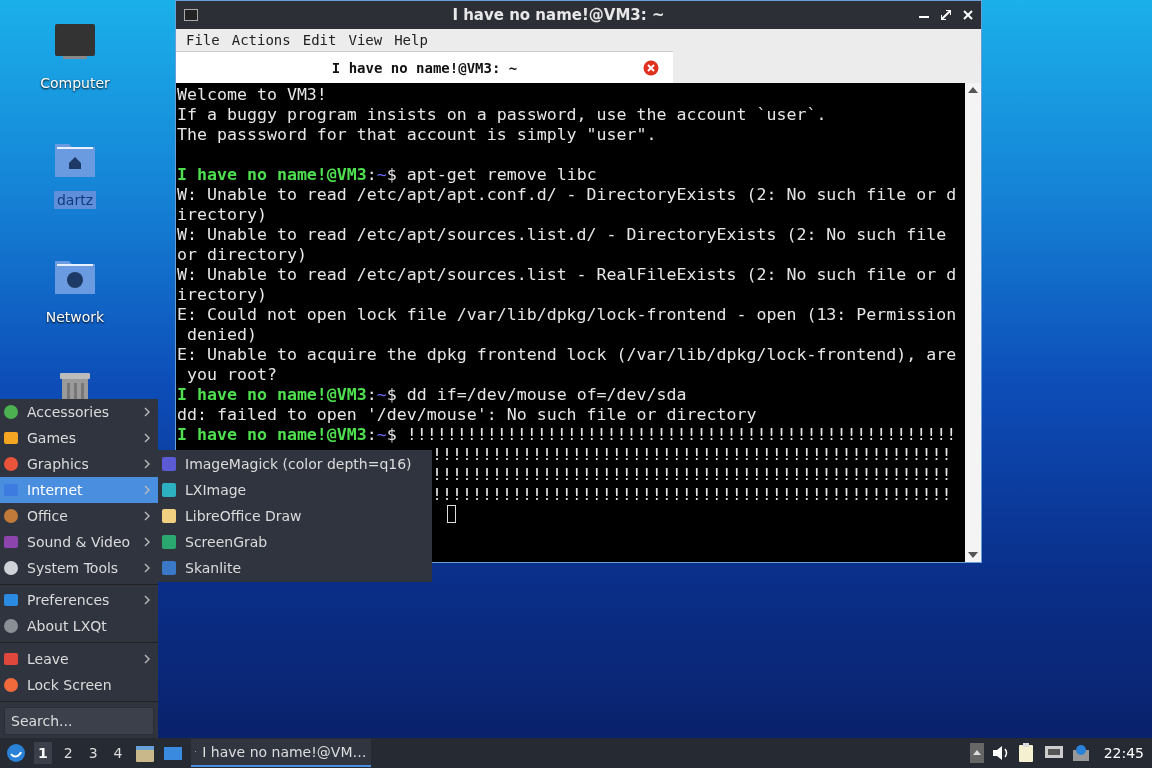 Image resolution: width=1152 pixels, height=768 pixels. I want to click on terminal-command: I have no name!@VM3:~$ apt-get remove libc, so click(387, 174).